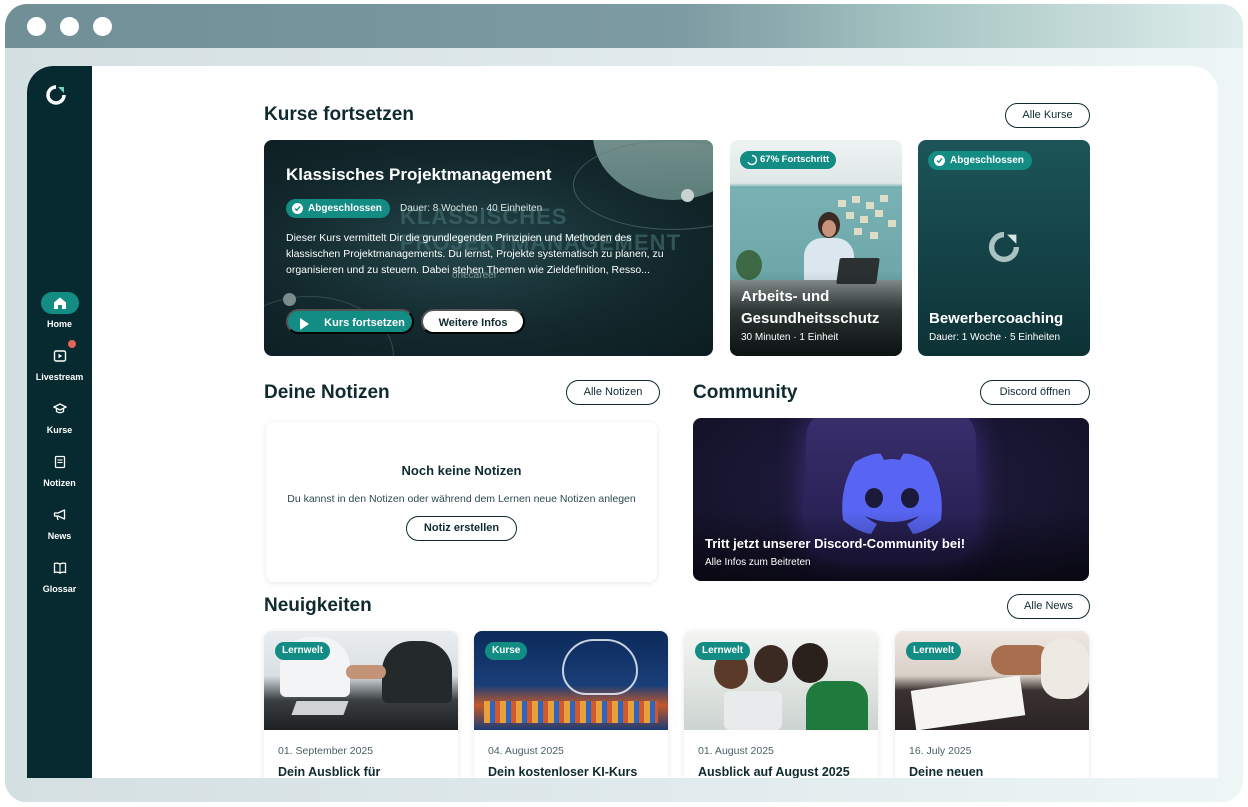 This screenshot has width=1248, height=807. What do you see at coordinates (473, 321) in the screenshot?
I see `more-info-button: Weitere Infos` at bounding box center [473, 321].